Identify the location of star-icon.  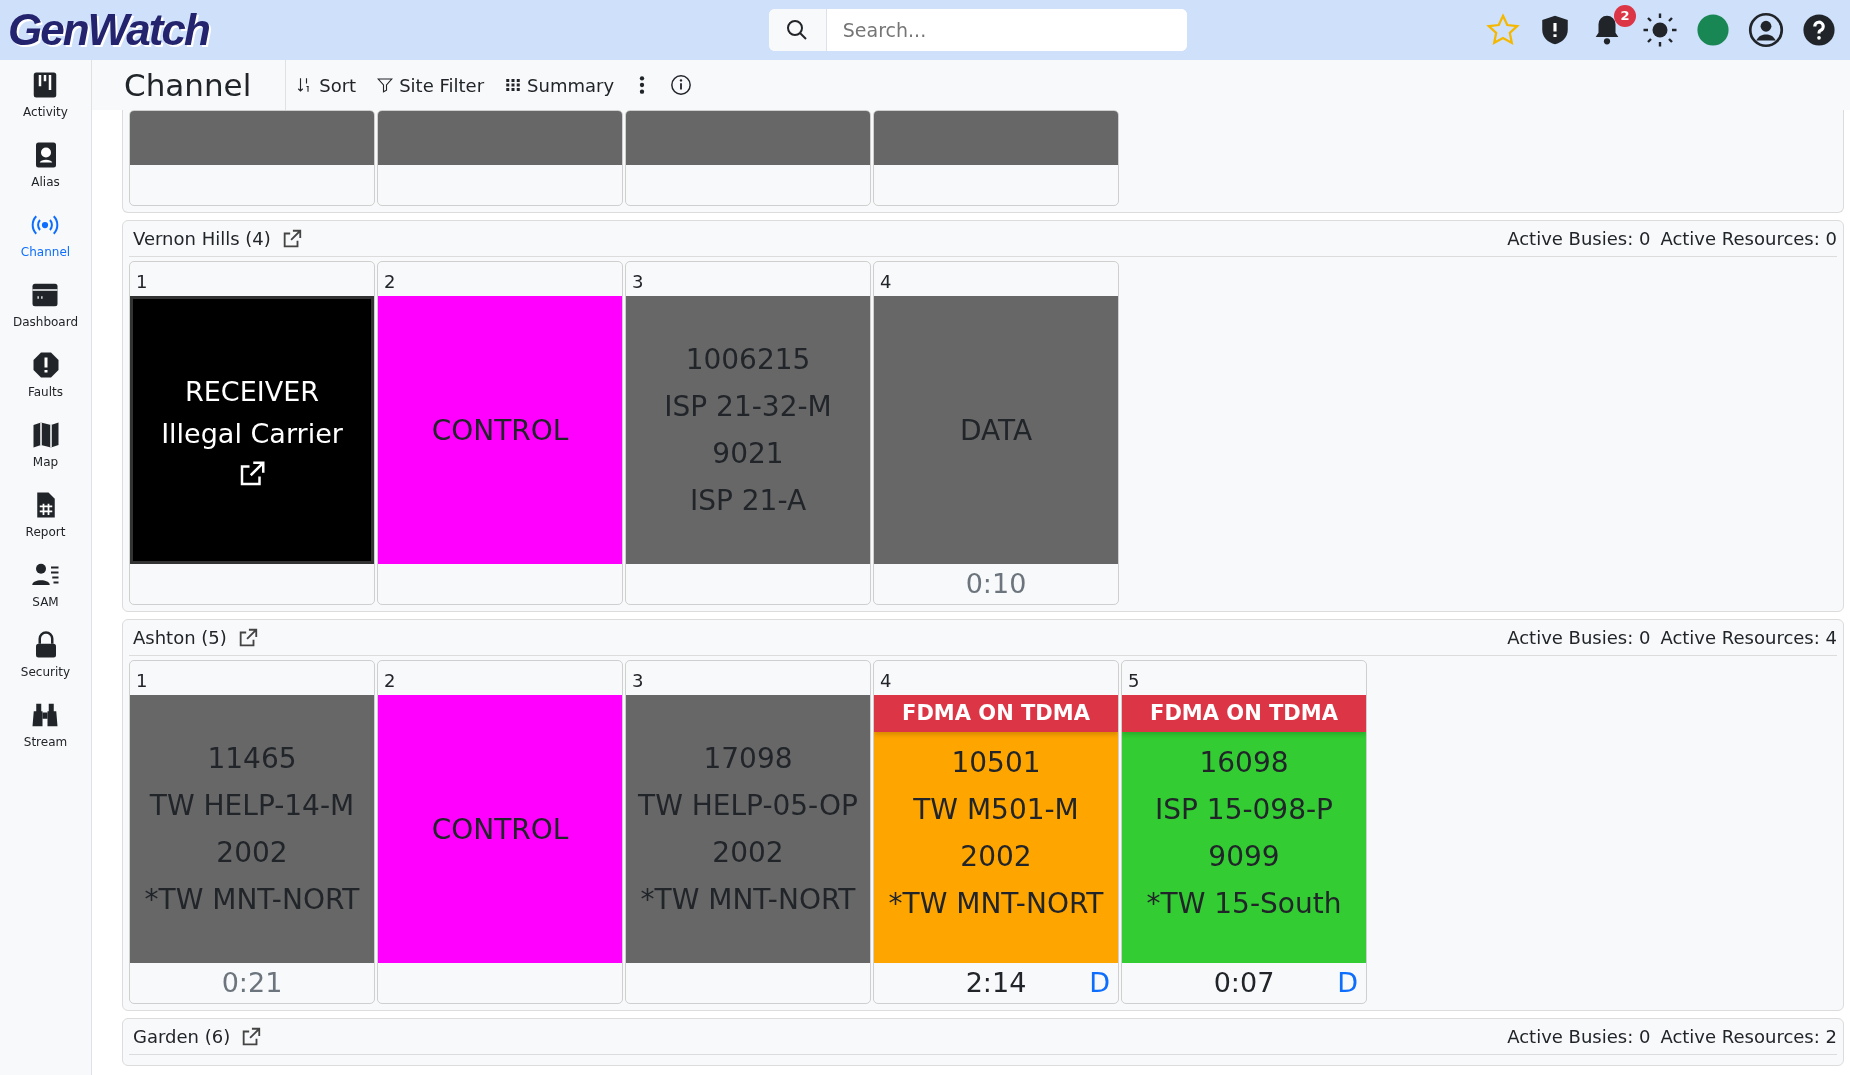
(1503, 30).